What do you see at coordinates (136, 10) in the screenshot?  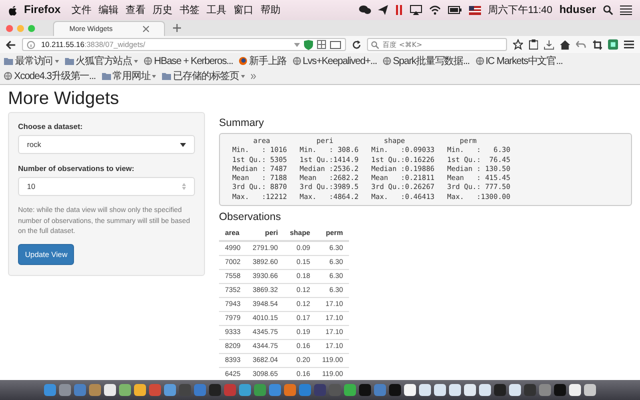 I see `menu-item: 查看` at bounding box center [136, 10].